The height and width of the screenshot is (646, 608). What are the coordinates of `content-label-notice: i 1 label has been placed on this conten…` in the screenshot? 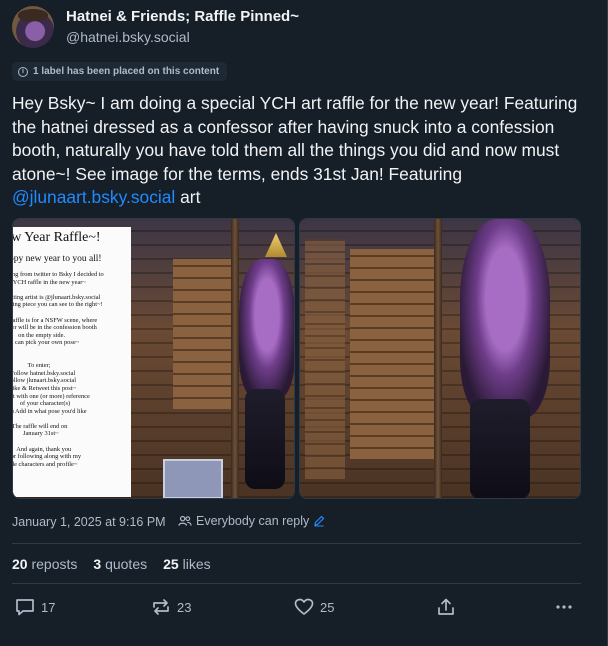 It's located at (120, 71).